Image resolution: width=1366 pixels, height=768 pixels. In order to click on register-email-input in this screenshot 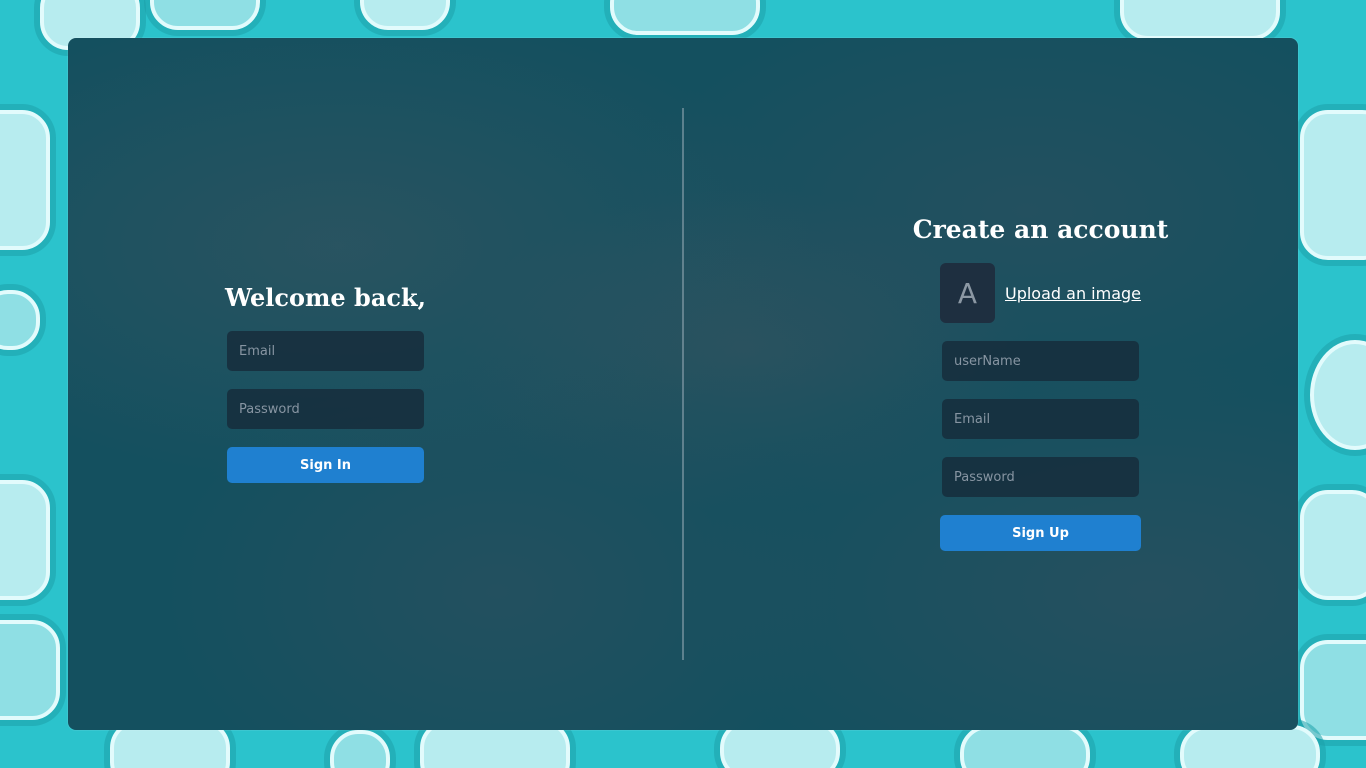, I will do `click(1040, 419)`.